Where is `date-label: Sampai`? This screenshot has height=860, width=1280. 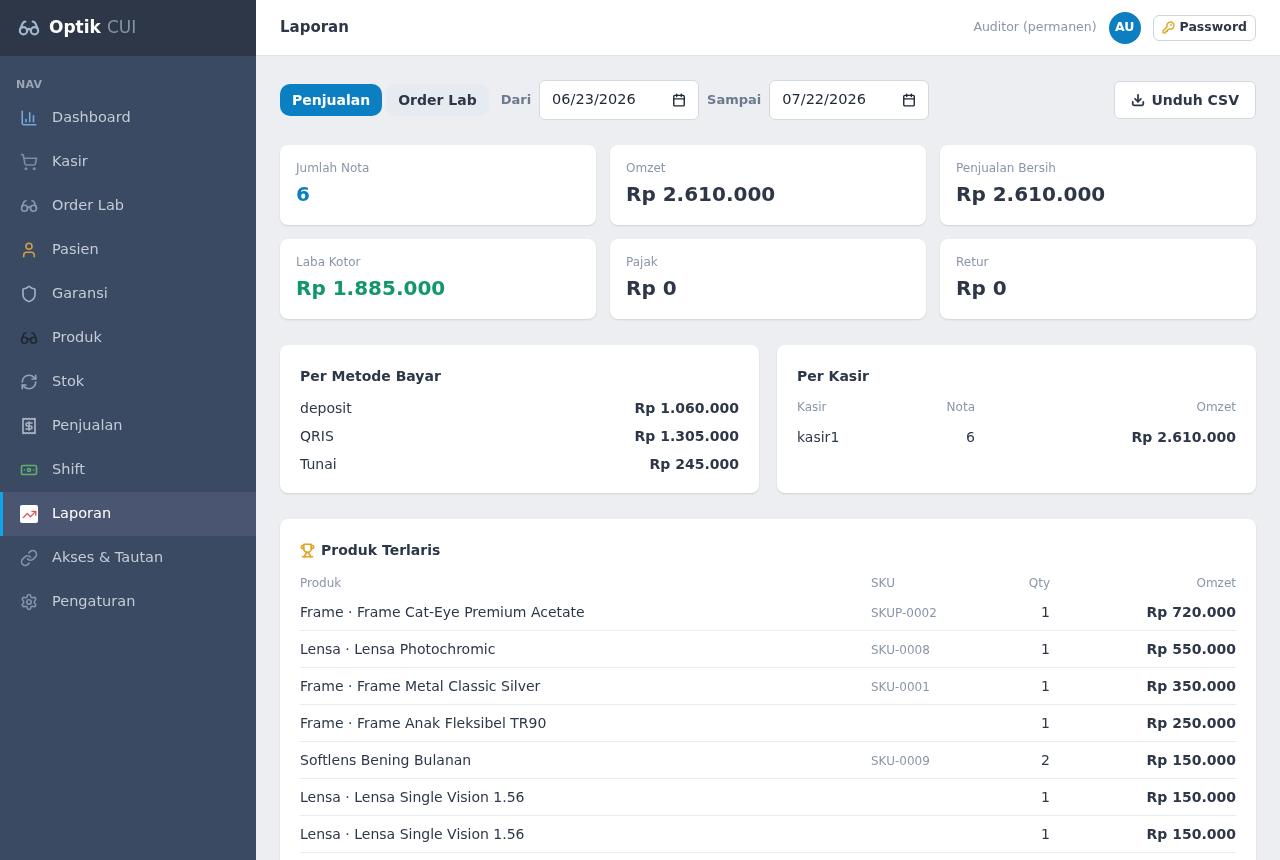 date-label: Sampai is located at coordinates (734, 100).